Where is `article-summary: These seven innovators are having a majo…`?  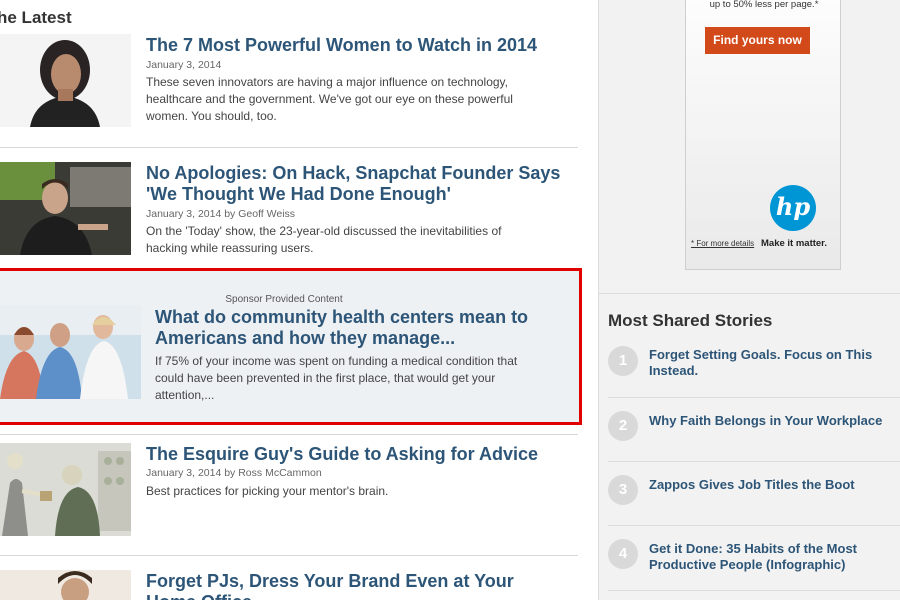 article-summary: These seven innovators are having a majo… is located at coordinates (329, 99).